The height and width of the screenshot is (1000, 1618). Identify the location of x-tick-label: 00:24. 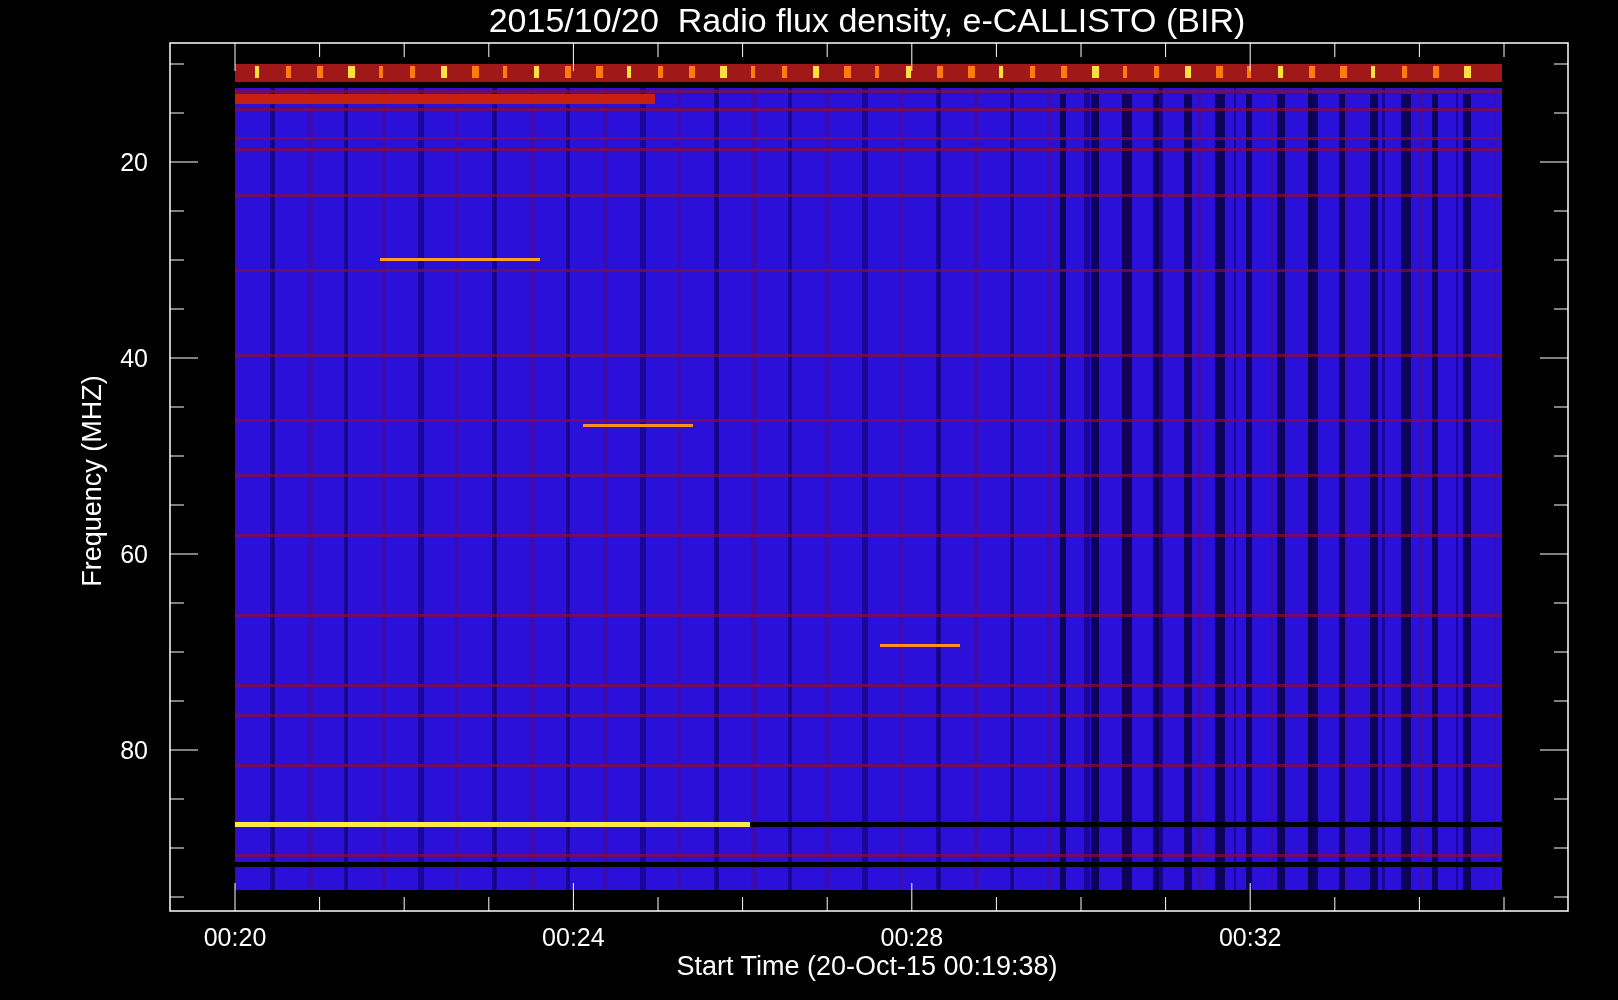
(573, 937).